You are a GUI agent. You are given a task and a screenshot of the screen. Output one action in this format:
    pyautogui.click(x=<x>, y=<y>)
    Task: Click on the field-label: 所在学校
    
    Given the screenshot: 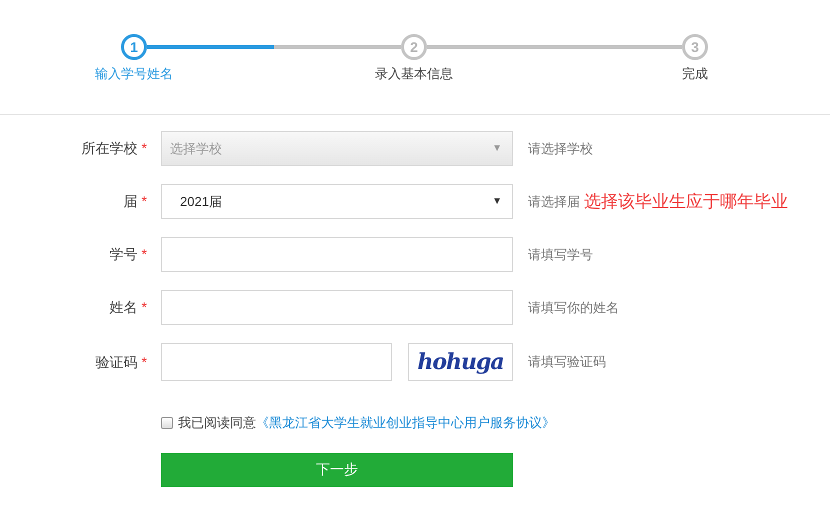 What is the action you would take?
    pyautogui.click(x=110, y=148)
    